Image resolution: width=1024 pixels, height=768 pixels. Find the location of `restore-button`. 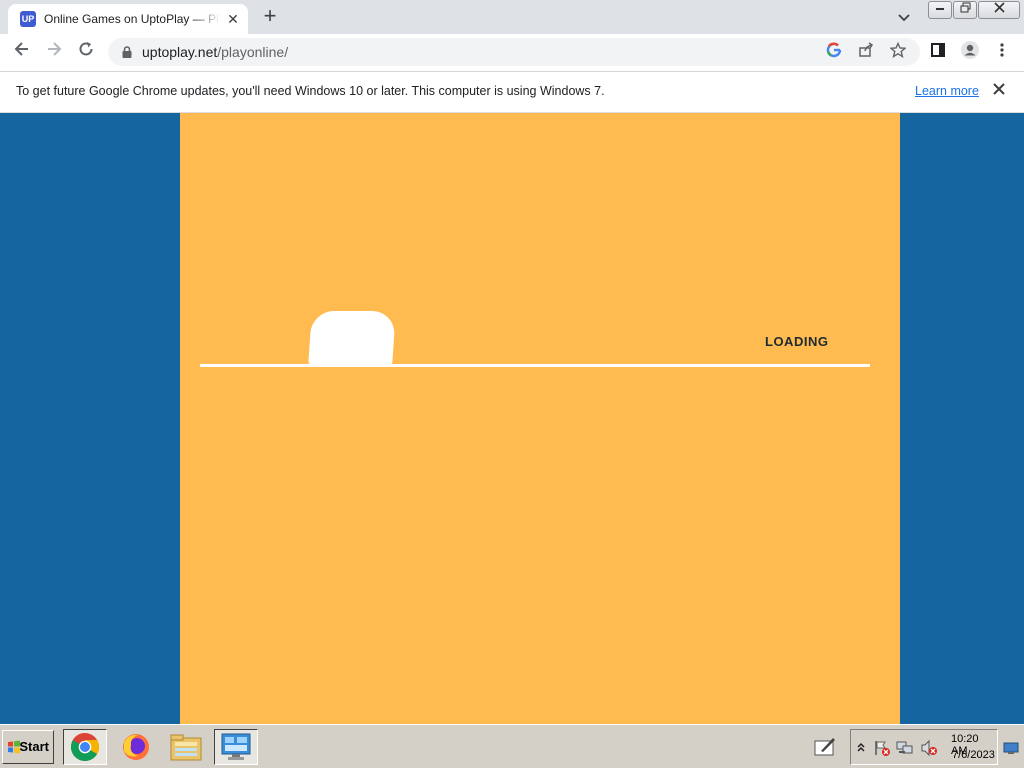

restore-button is located at coordinates (965, 10).